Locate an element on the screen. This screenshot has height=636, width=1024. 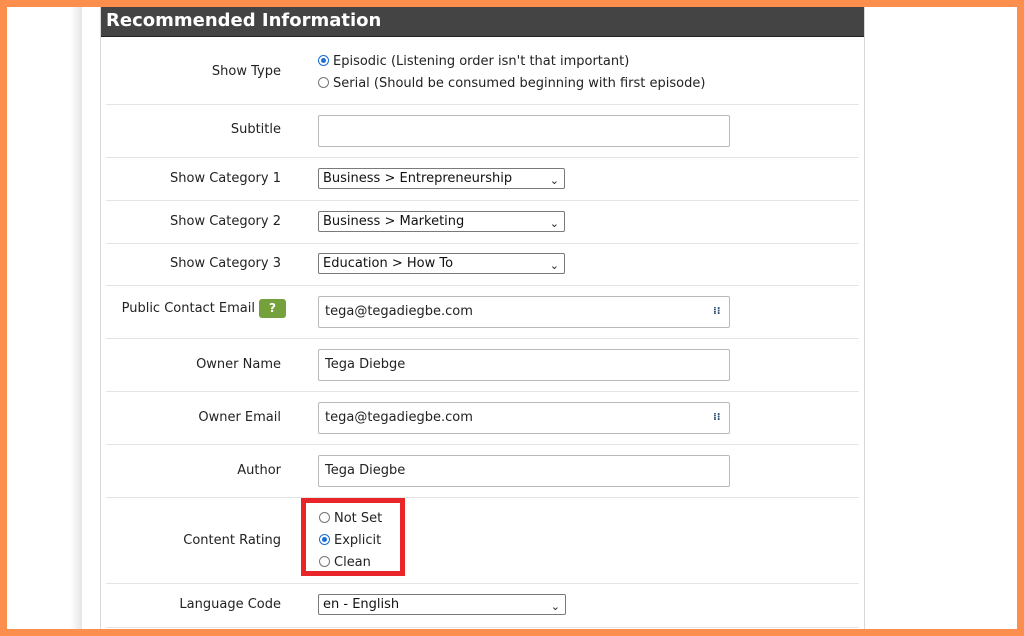
serial-radio is located at coordinates (323, 82).